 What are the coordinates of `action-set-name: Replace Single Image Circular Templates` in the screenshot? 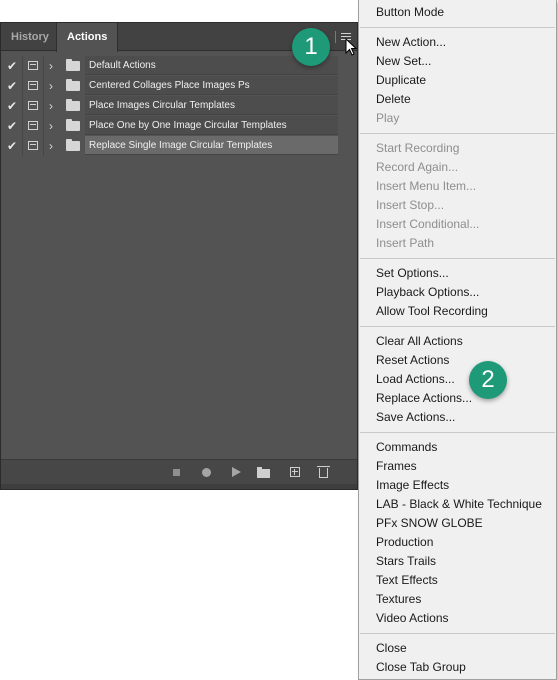 It's located at (211, 145).